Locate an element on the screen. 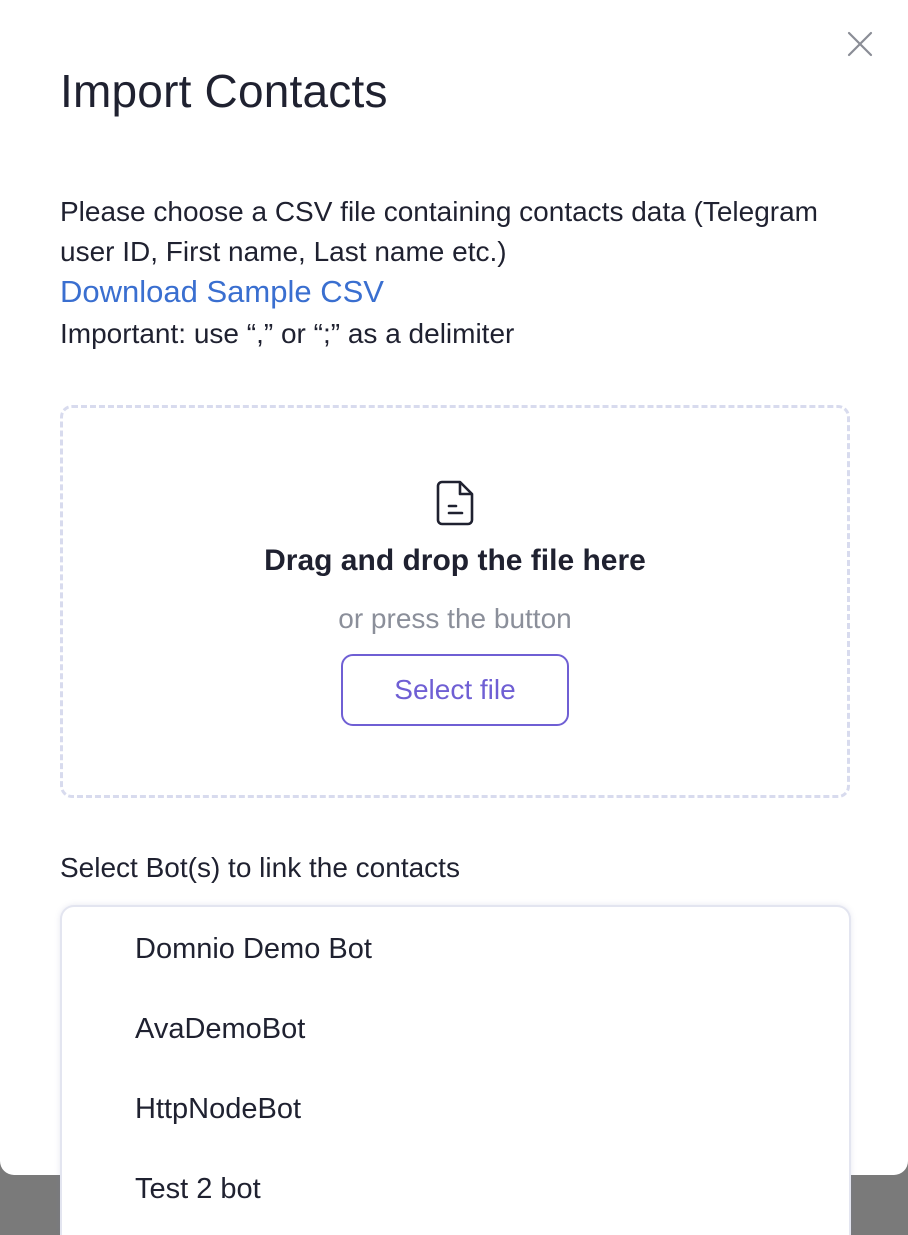  bot-option: Domnio Demo Bot is located at coordinates (253, 949).